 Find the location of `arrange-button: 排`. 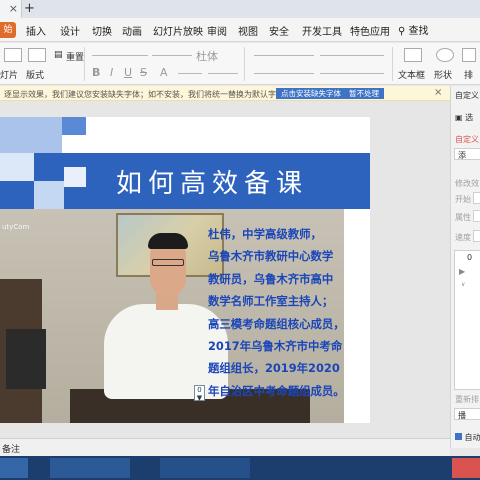

arrange-button: 排 is located at coordinates (468, 74).